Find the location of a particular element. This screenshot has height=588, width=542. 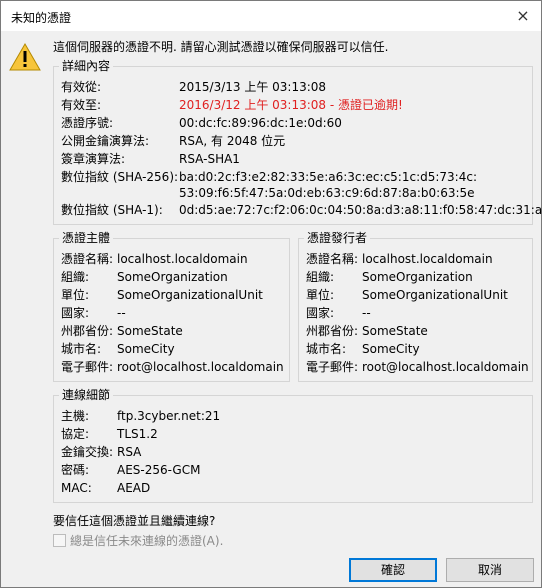

issuer-value: SomeCity is located at coordinates (391, 349).